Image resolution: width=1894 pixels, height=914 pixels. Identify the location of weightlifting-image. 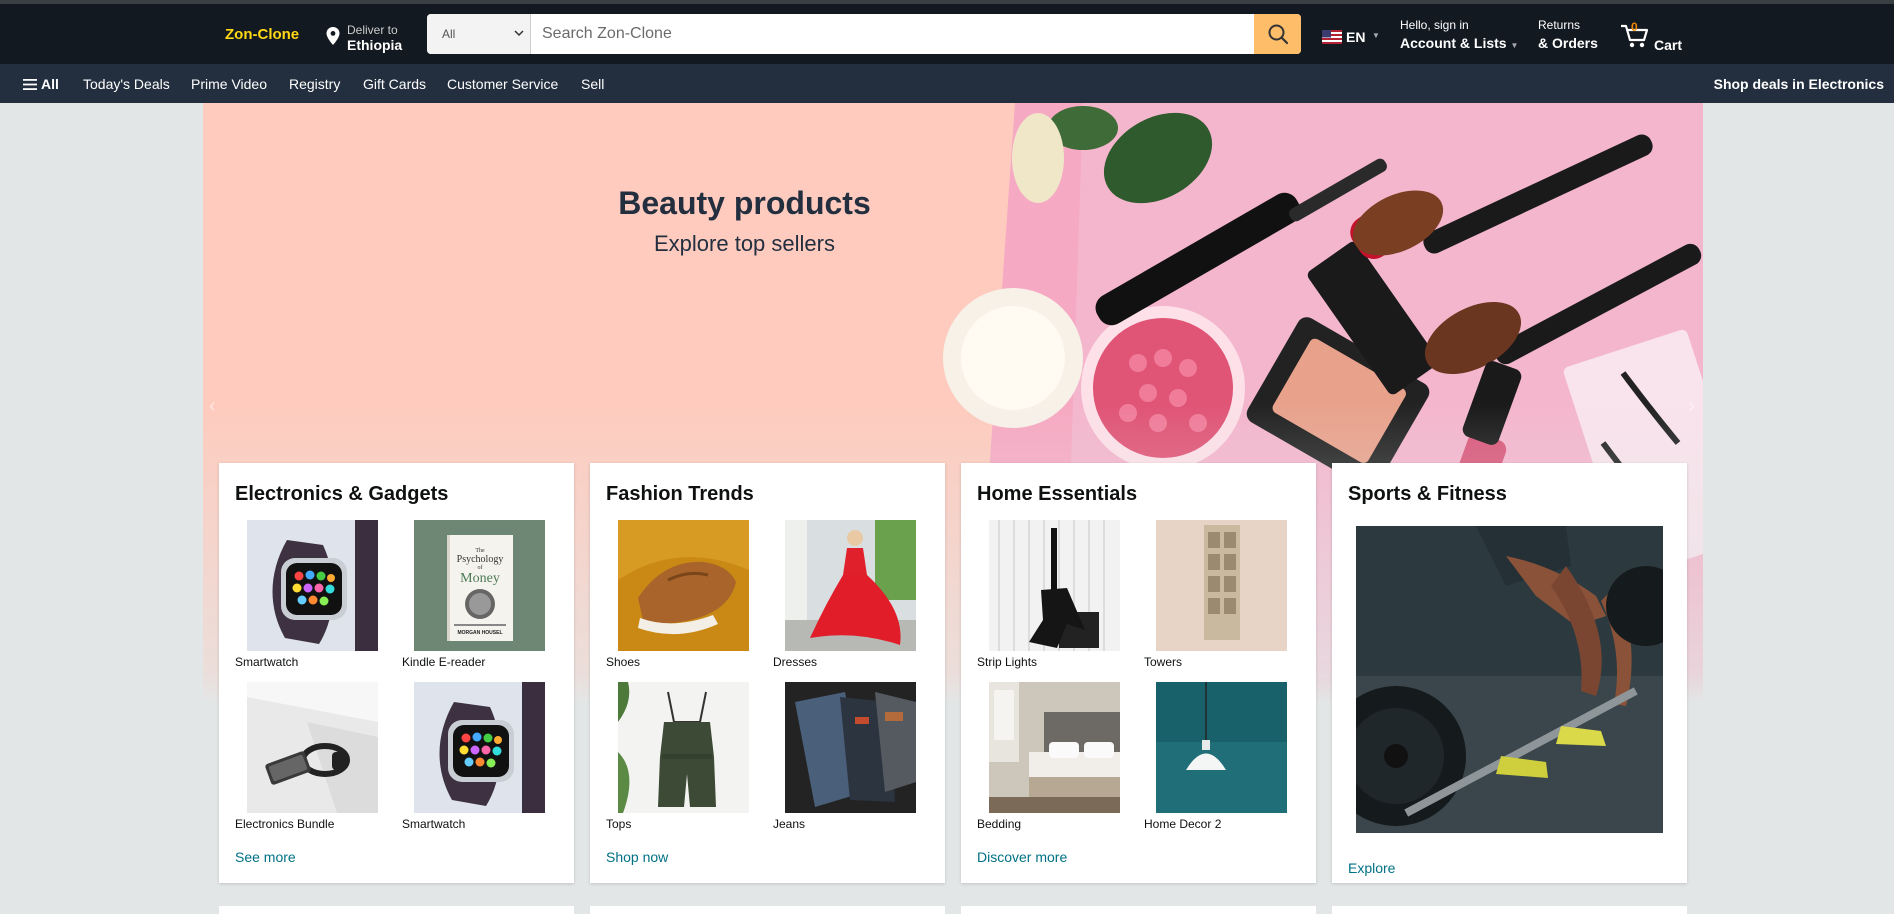
(1509, 679).